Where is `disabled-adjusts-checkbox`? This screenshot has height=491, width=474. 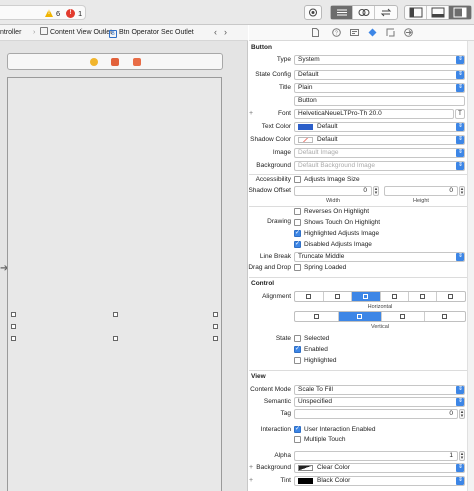
disabled-adjusts-checkbox is located at coordinates (297, 244).